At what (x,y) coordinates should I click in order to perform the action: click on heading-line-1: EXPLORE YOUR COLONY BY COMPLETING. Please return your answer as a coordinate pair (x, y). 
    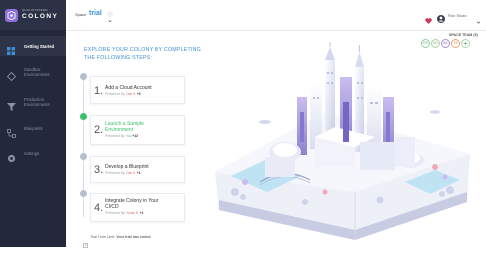
    Looking at the image, I should click on (142, 50).